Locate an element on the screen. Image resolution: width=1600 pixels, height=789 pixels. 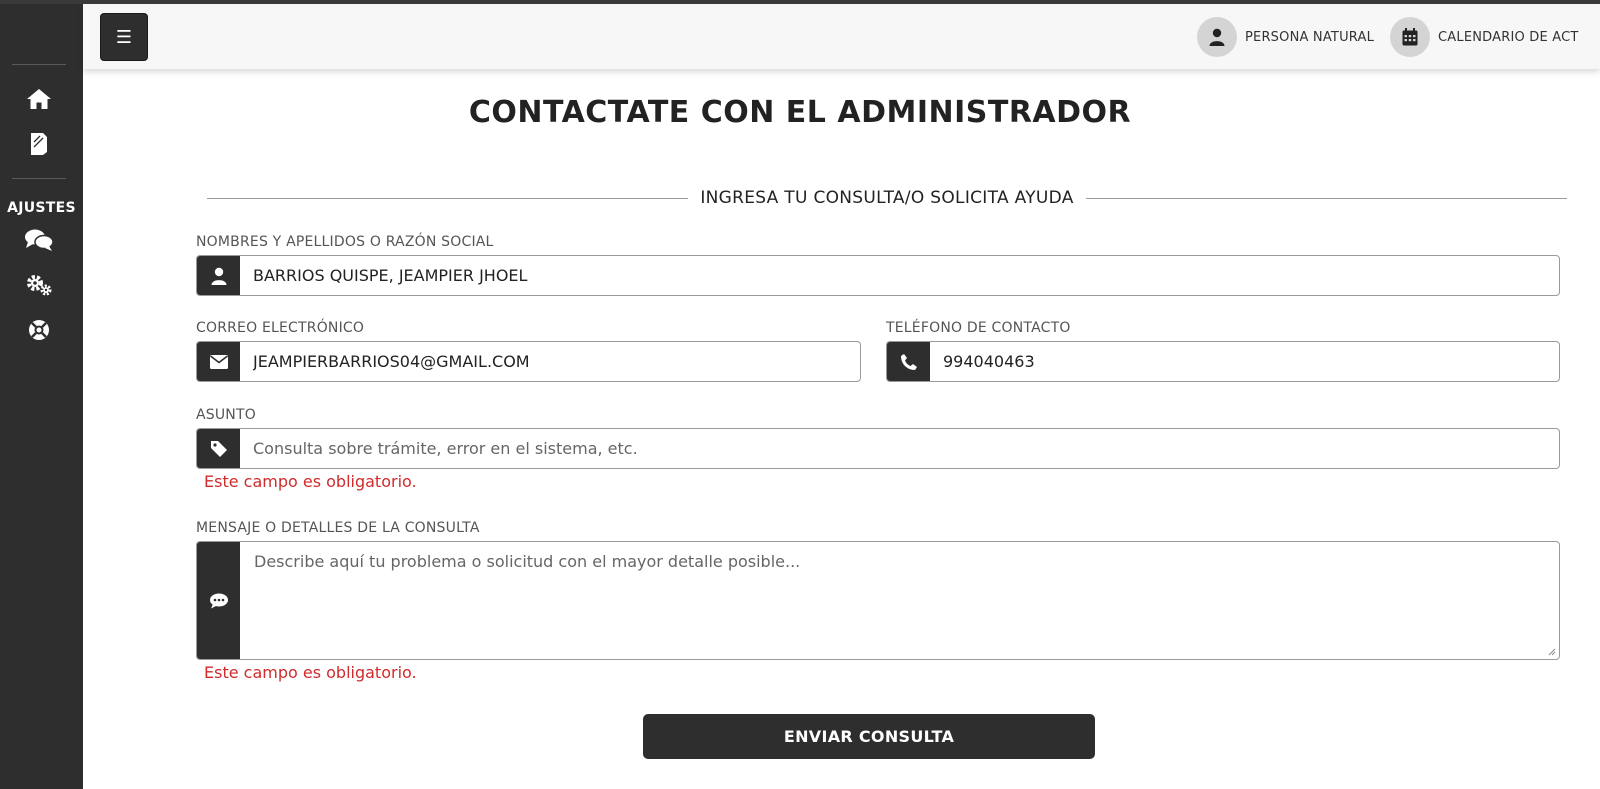
tag-icon is located at coordinates (218, 448).